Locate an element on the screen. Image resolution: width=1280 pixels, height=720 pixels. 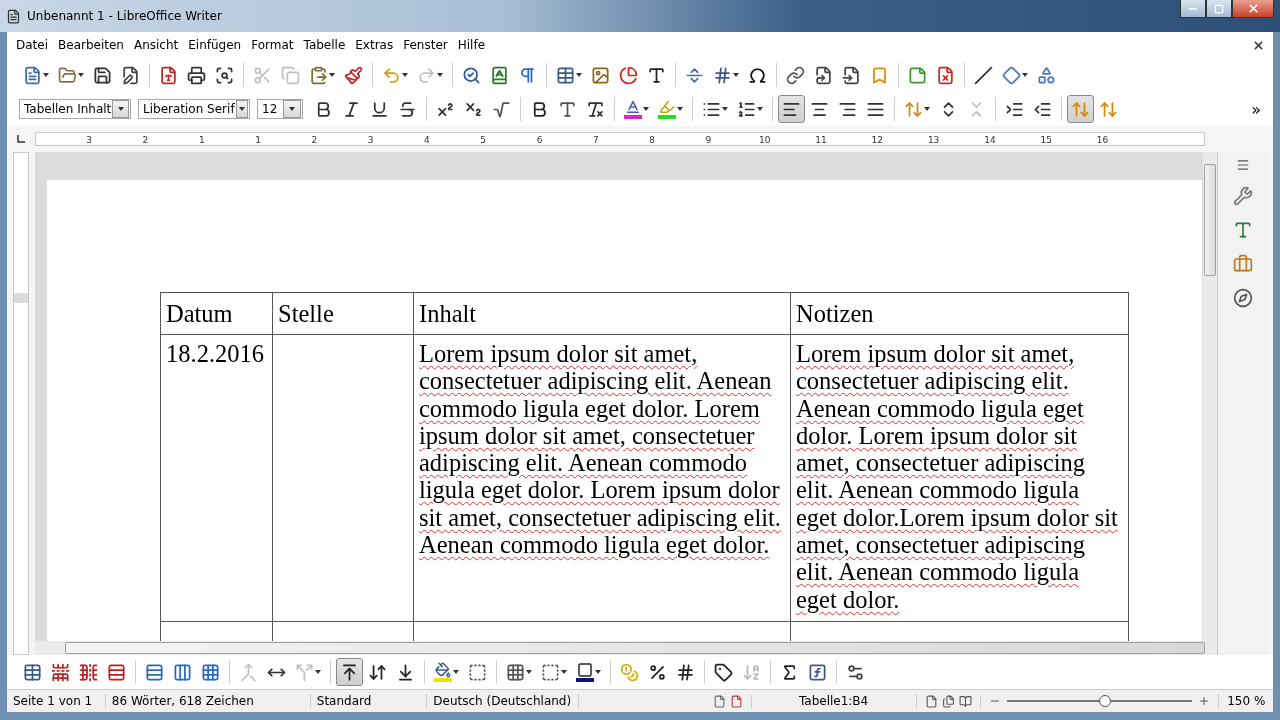
ruler-label: 13 is located at coordinates (933, 139).